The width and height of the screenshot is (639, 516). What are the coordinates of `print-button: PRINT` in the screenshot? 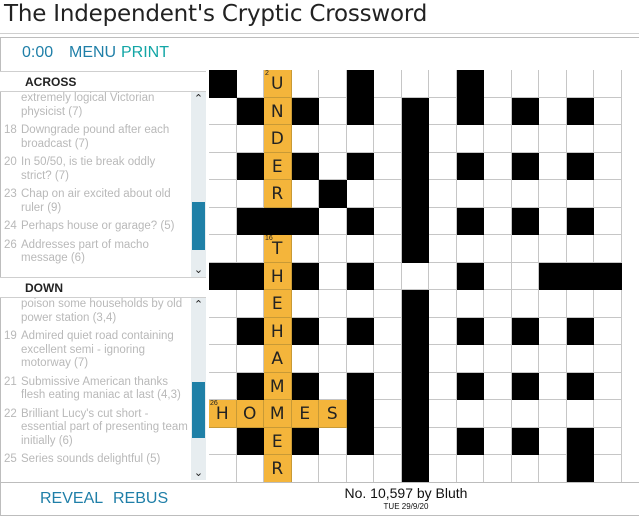 It's located at (145, 53).